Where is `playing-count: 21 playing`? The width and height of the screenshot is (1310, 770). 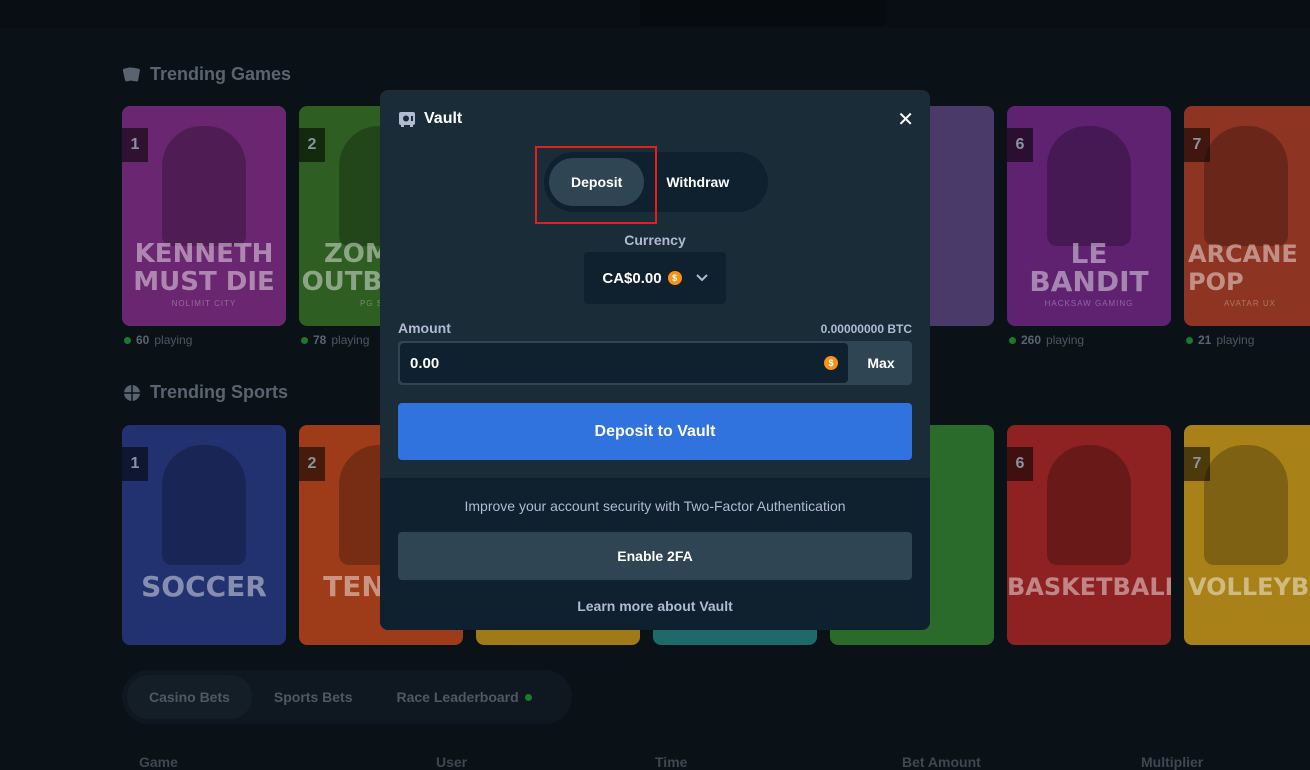
playing-count: 21 playing is located at coordinates (1220, 340).